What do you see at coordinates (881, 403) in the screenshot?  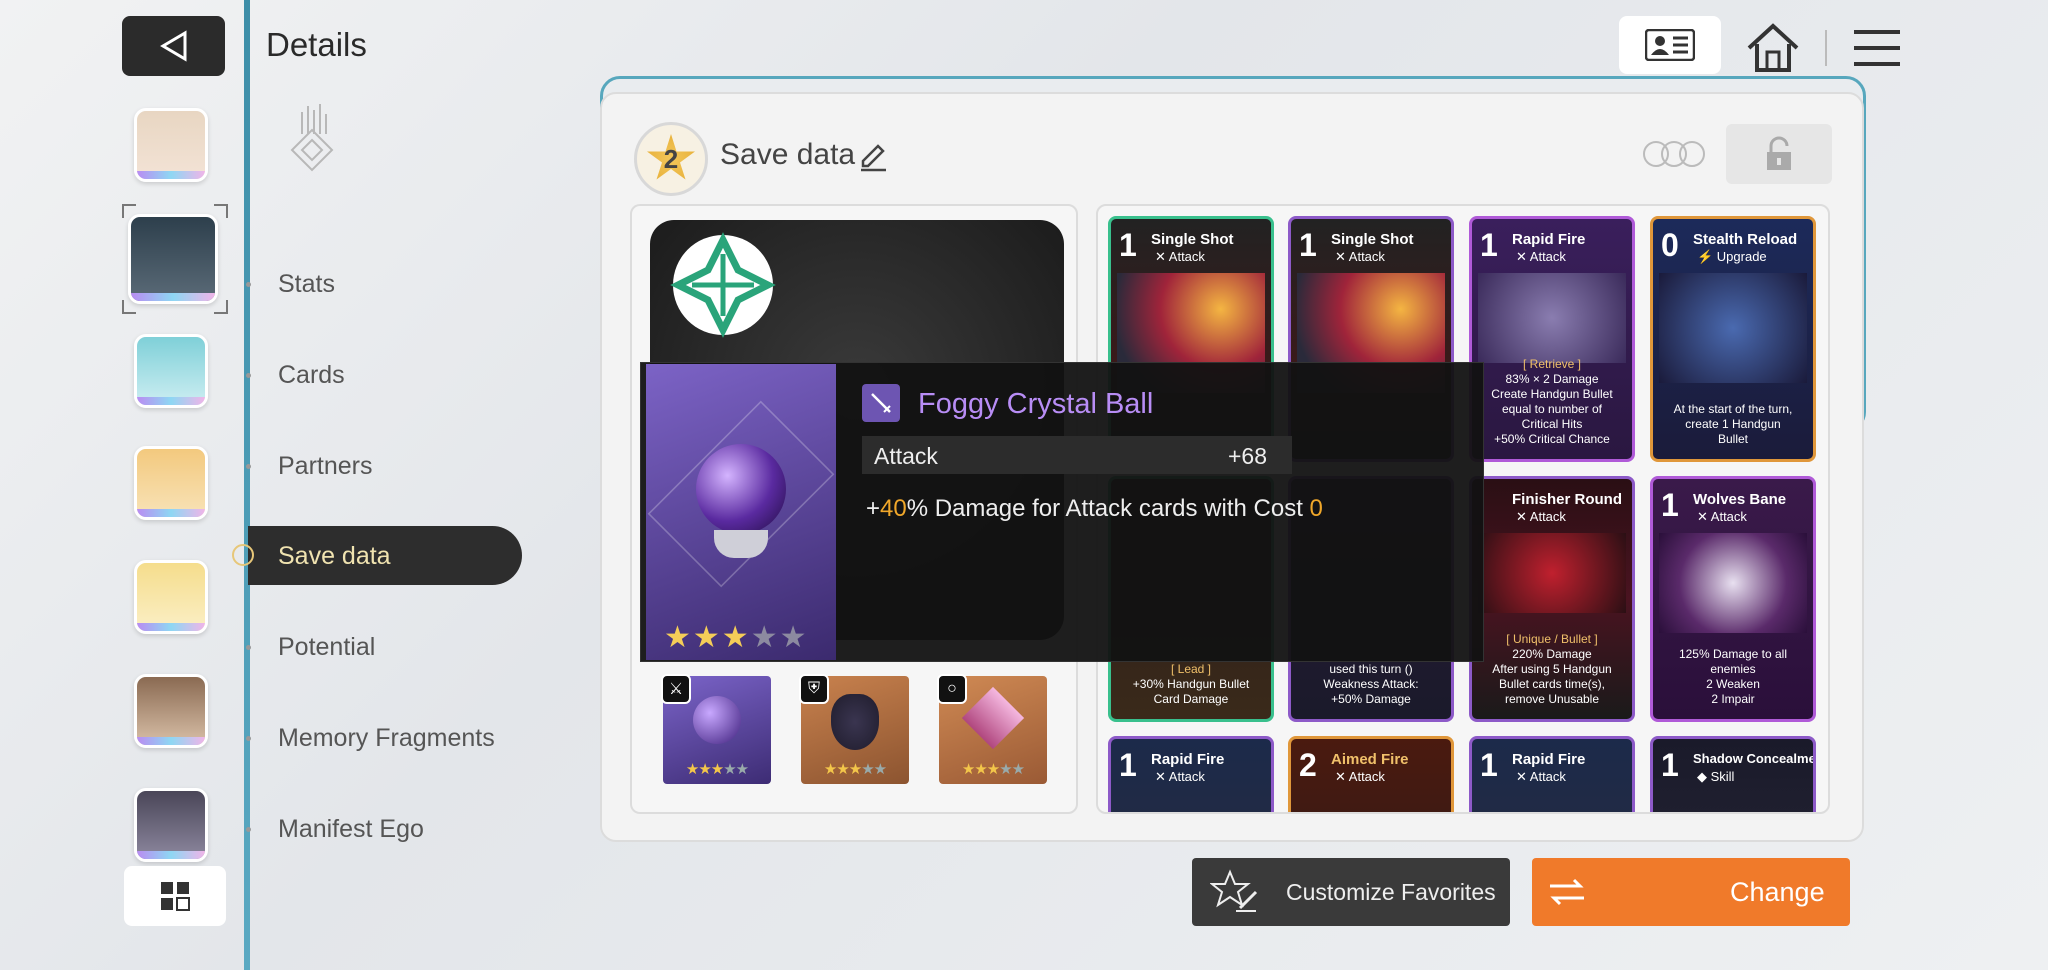 I see `sword-icon` at bounding box center [881, 403].